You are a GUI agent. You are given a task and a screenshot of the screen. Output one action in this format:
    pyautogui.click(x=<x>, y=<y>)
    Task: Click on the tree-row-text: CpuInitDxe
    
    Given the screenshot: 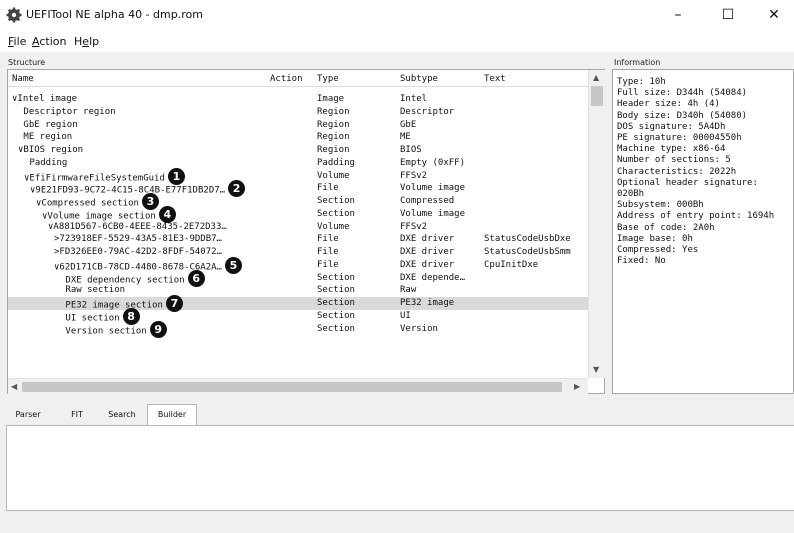 What is the action you would take?
    pyautogui.click(x=511, y=264)
    